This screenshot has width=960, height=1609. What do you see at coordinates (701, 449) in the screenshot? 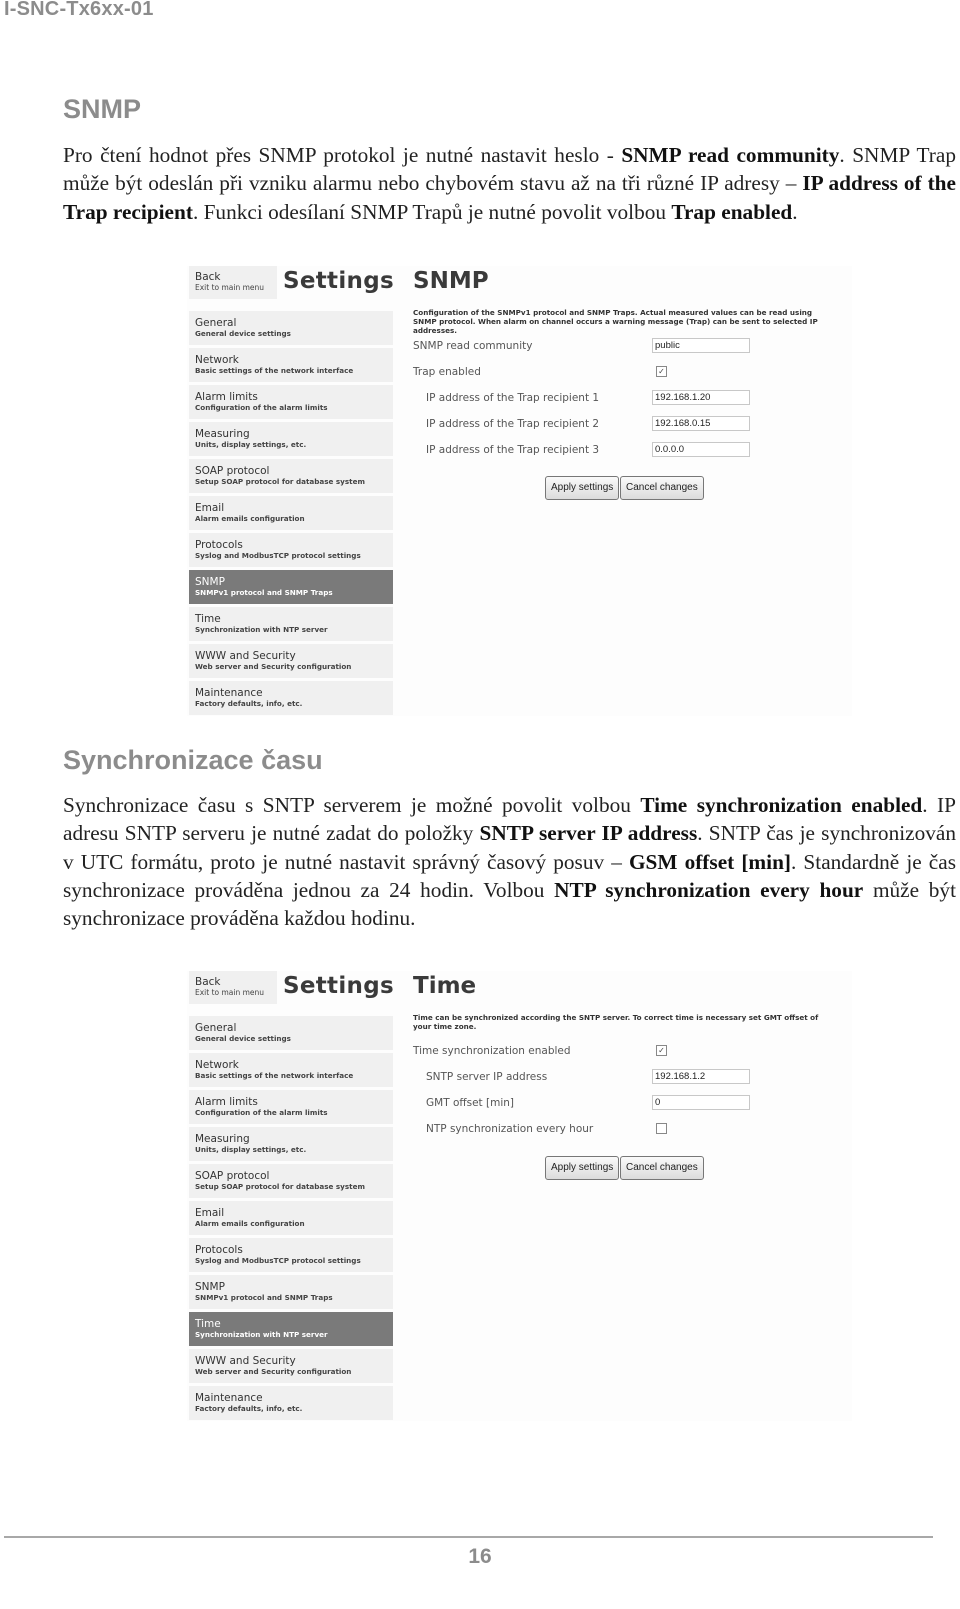
I see `trap-recipient-3-input` at bounding box center [701, 449].